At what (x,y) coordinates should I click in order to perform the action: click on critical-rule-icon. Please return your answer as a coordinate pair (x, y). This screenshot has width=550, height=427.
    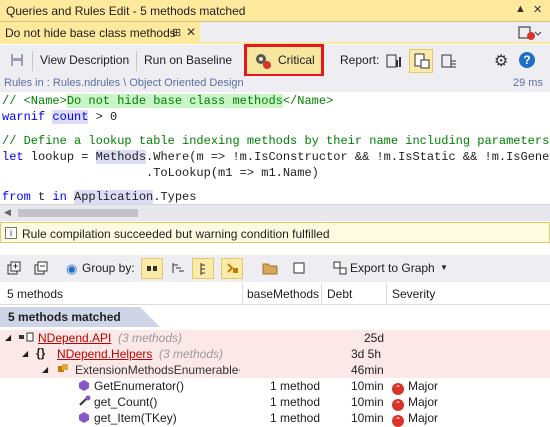
    Looking at the image, I should click on (263, 62).